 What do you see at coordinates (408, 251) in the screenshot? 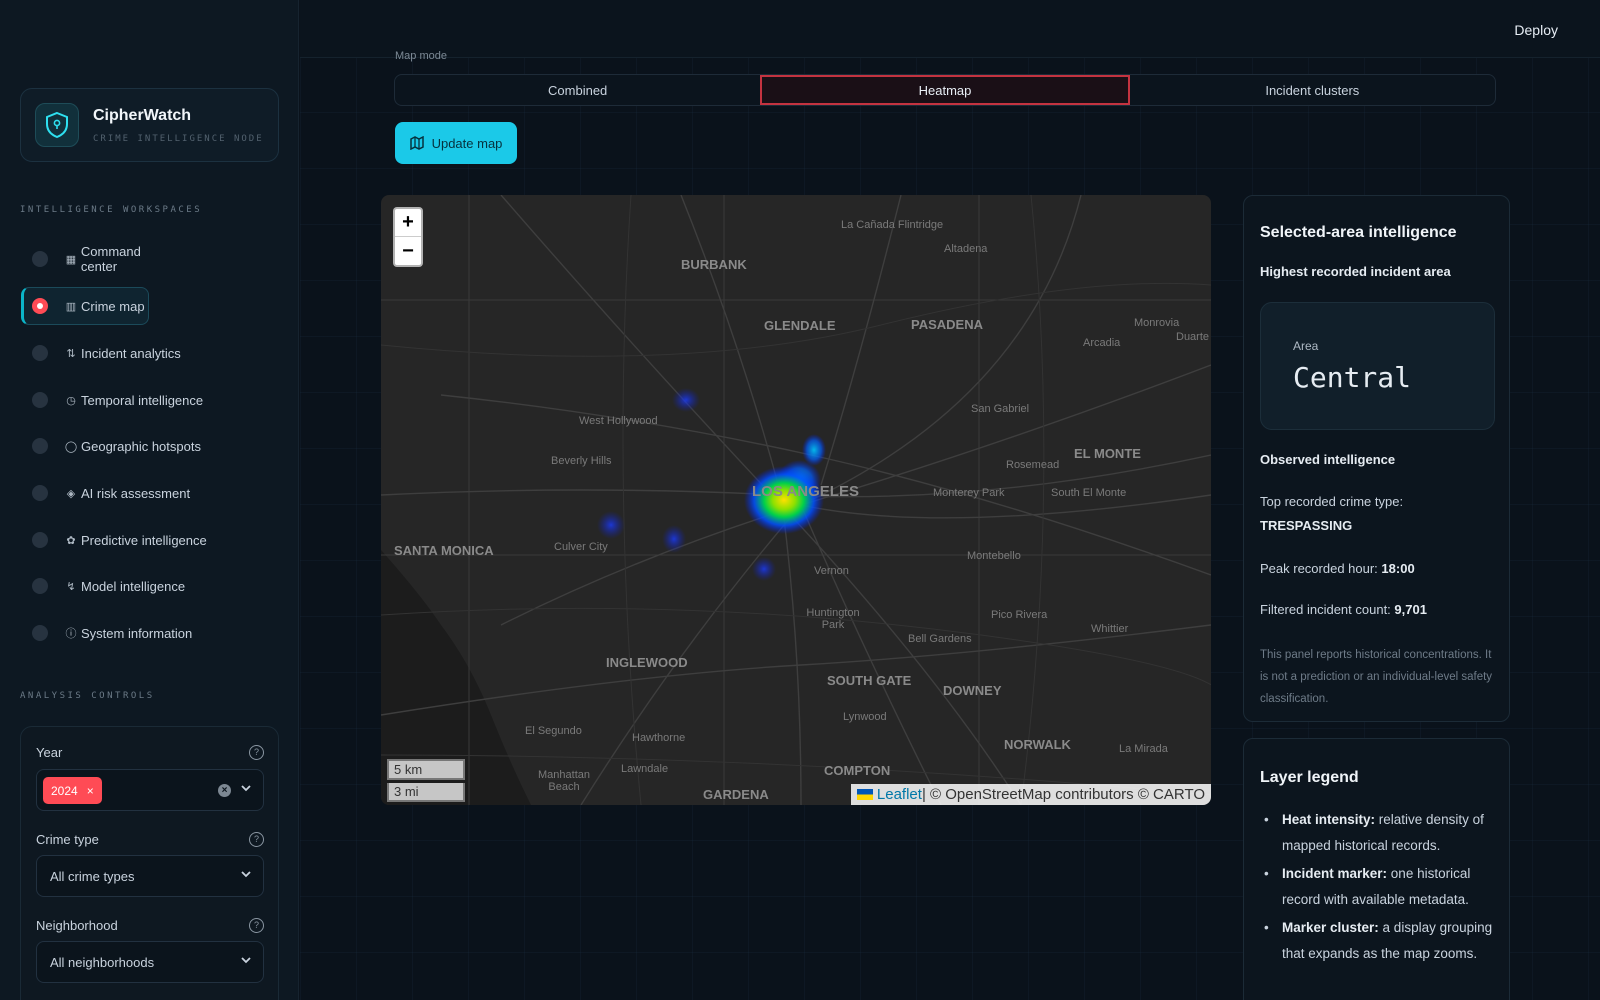
I see `zoom-out-button: −` at bounding box center [408, 251].